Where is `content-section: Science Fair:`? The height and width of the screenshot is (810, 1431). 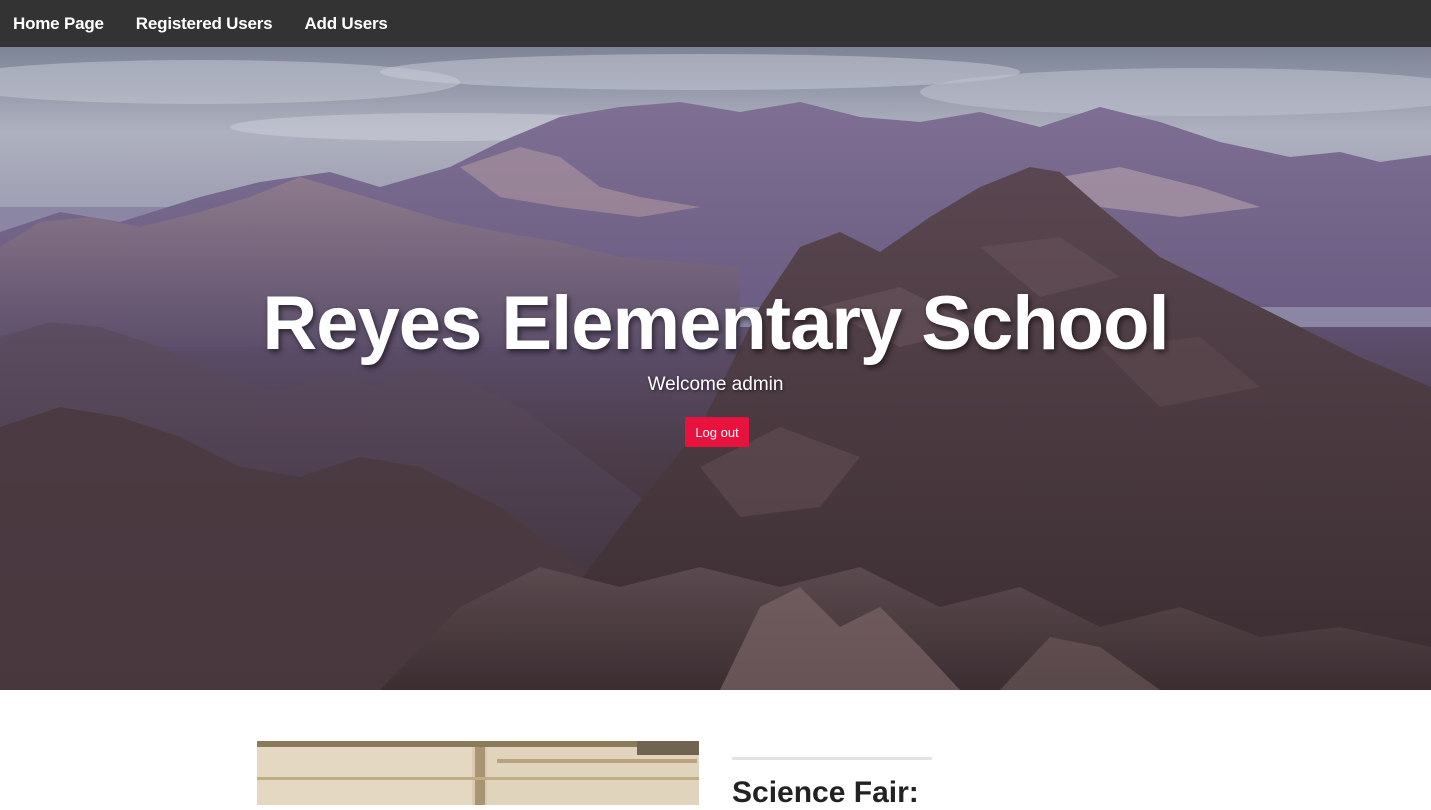 content-section: Science Fair: is located at coordinates (715, 749).